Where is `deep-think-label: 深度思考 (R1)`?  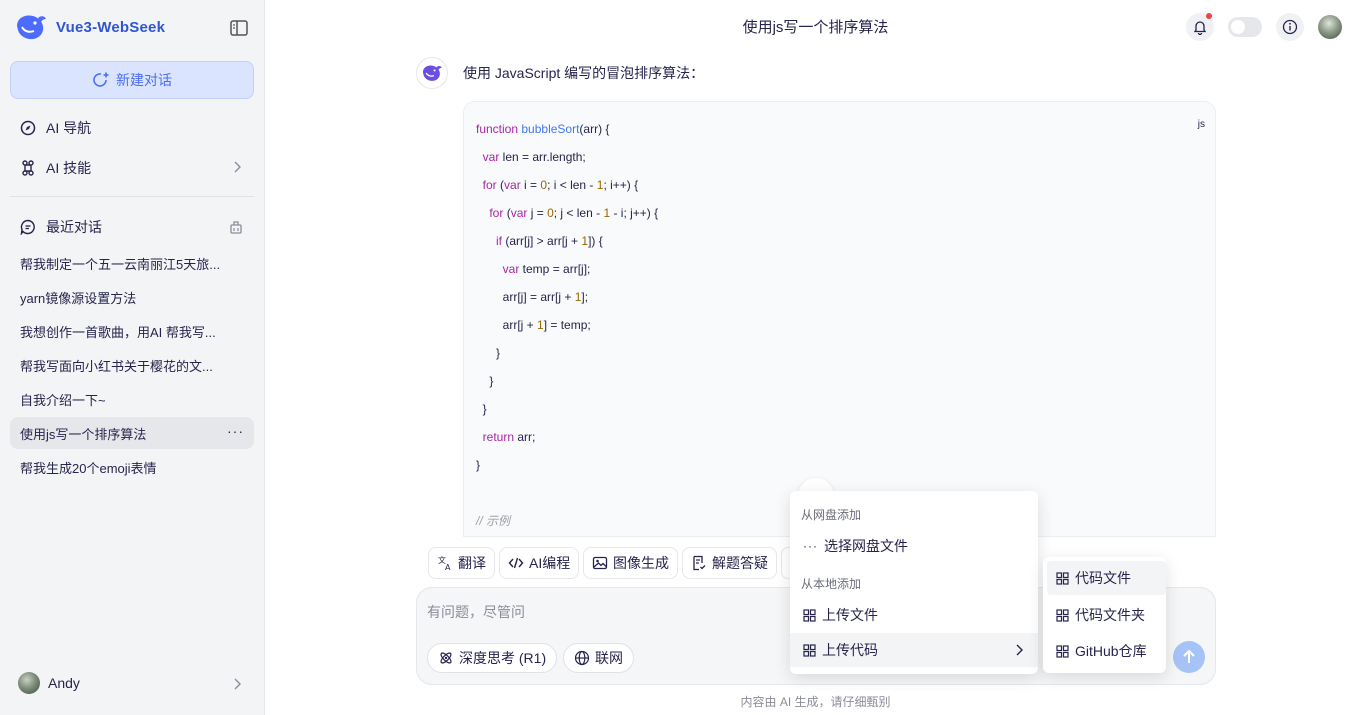
deep-think-label: 深度思考 (R1) is located at coordinates (503, 658).